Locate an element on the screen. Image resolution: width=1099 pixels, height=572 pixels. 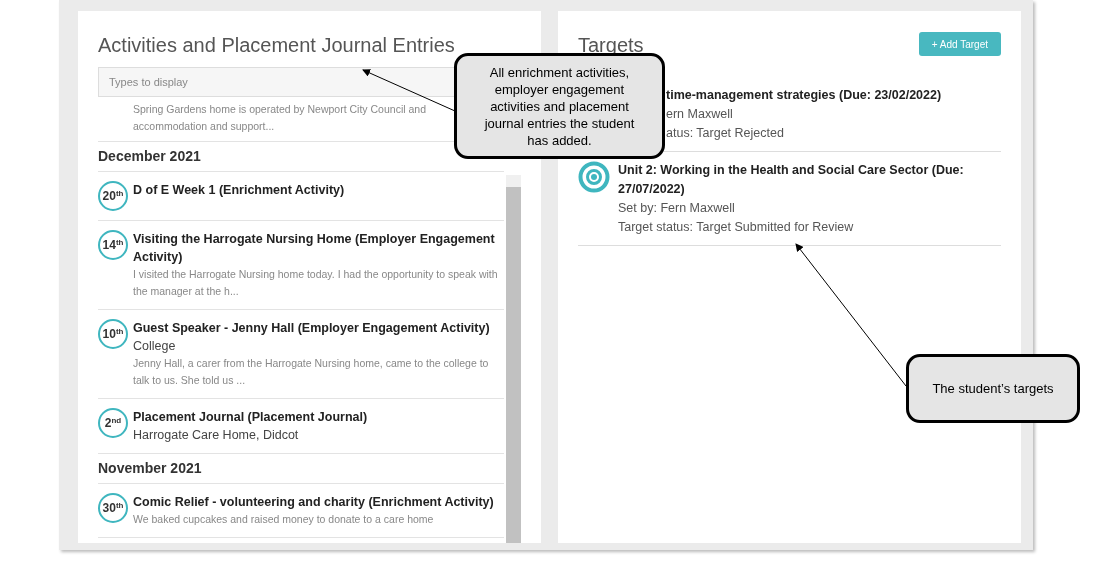
day-badge: 2$^{nd}$ is located at coordinates (113, 423).